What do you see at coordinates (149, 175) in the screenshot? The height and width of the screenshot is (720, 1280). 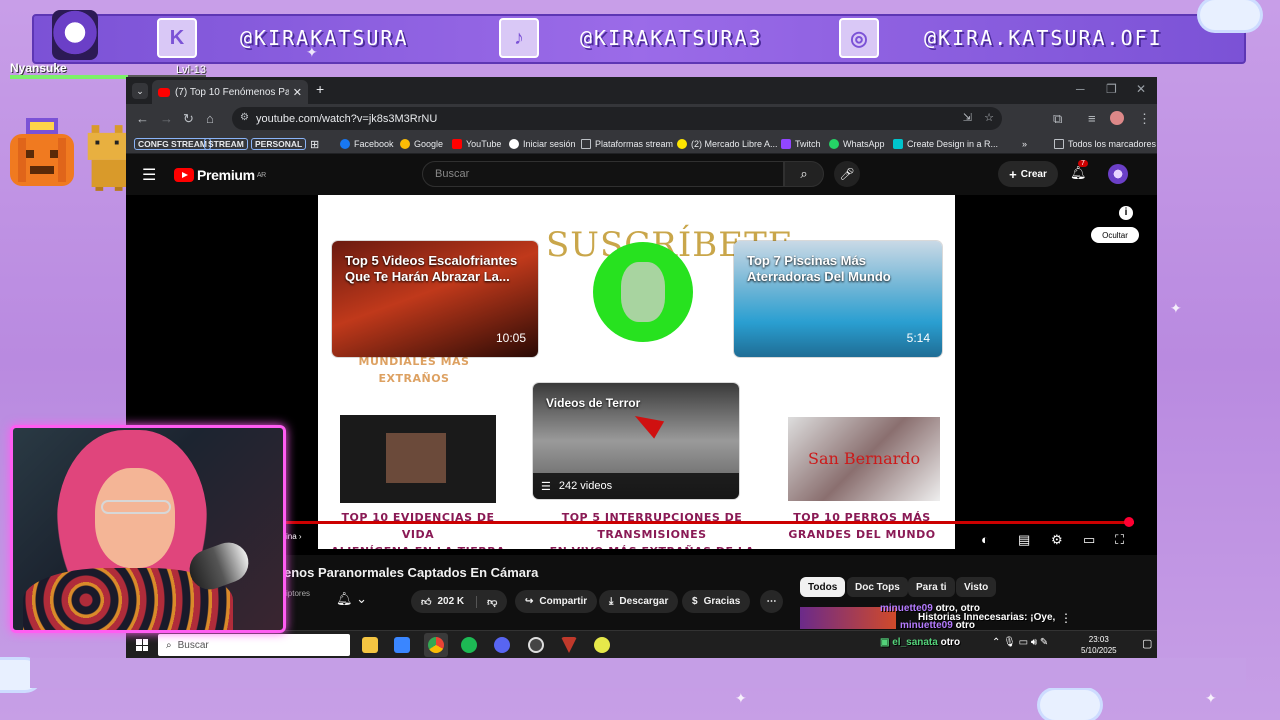 I see `hamburger-menu-icon: ☰` at bounding box center [149, 175].